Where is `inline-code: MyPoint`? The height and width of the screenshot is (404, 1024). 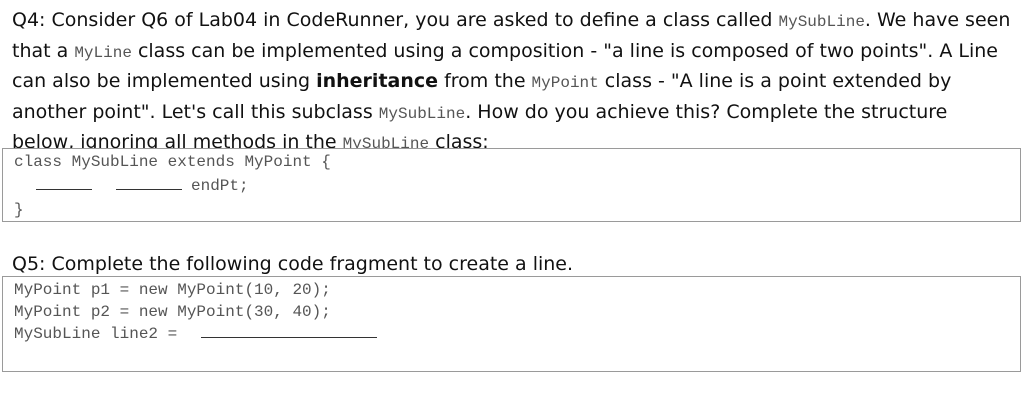
inline-code: MyPoint is located at coordinates (565, 83).